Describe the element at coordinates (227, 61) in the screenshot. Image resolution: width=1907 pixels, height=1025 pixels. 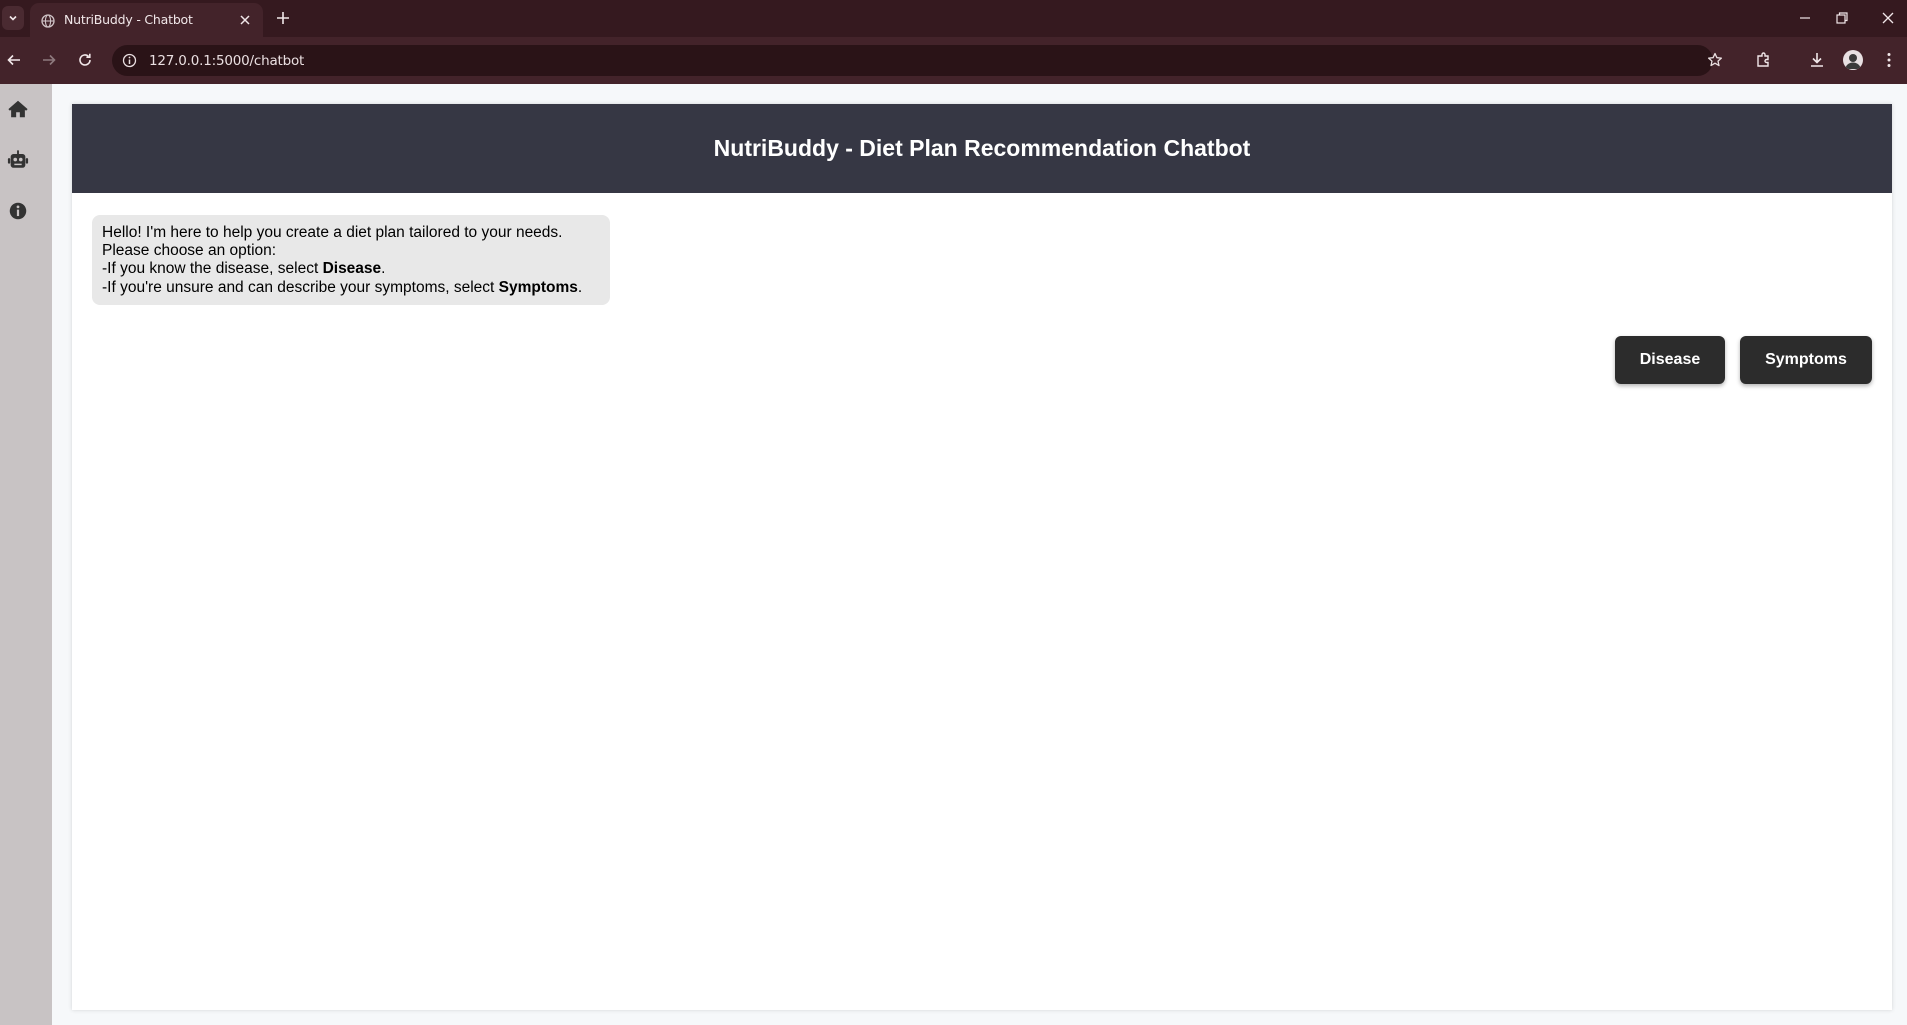
I see `url-text: 127.0.0.1:5000/chatbot` at that location.